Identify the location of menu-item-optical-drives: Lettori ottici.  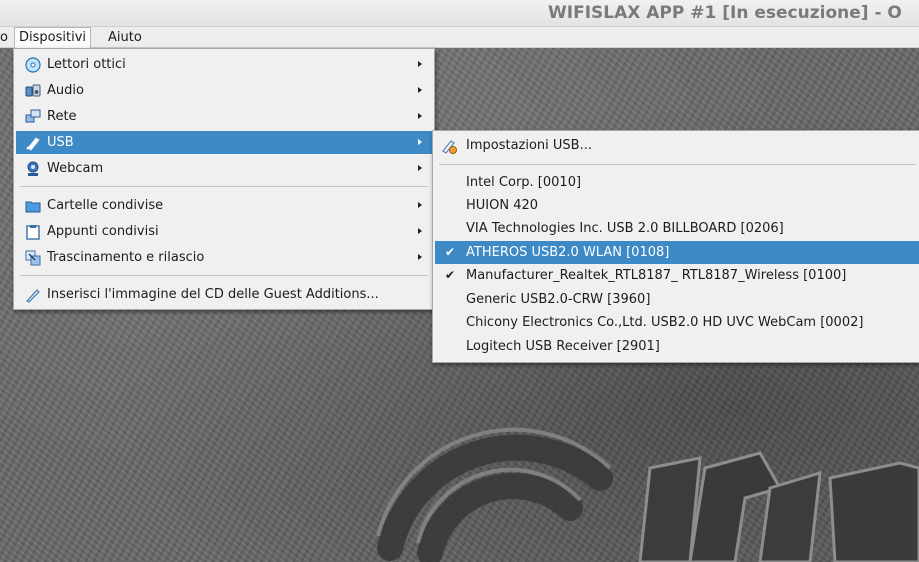
(224, 64).